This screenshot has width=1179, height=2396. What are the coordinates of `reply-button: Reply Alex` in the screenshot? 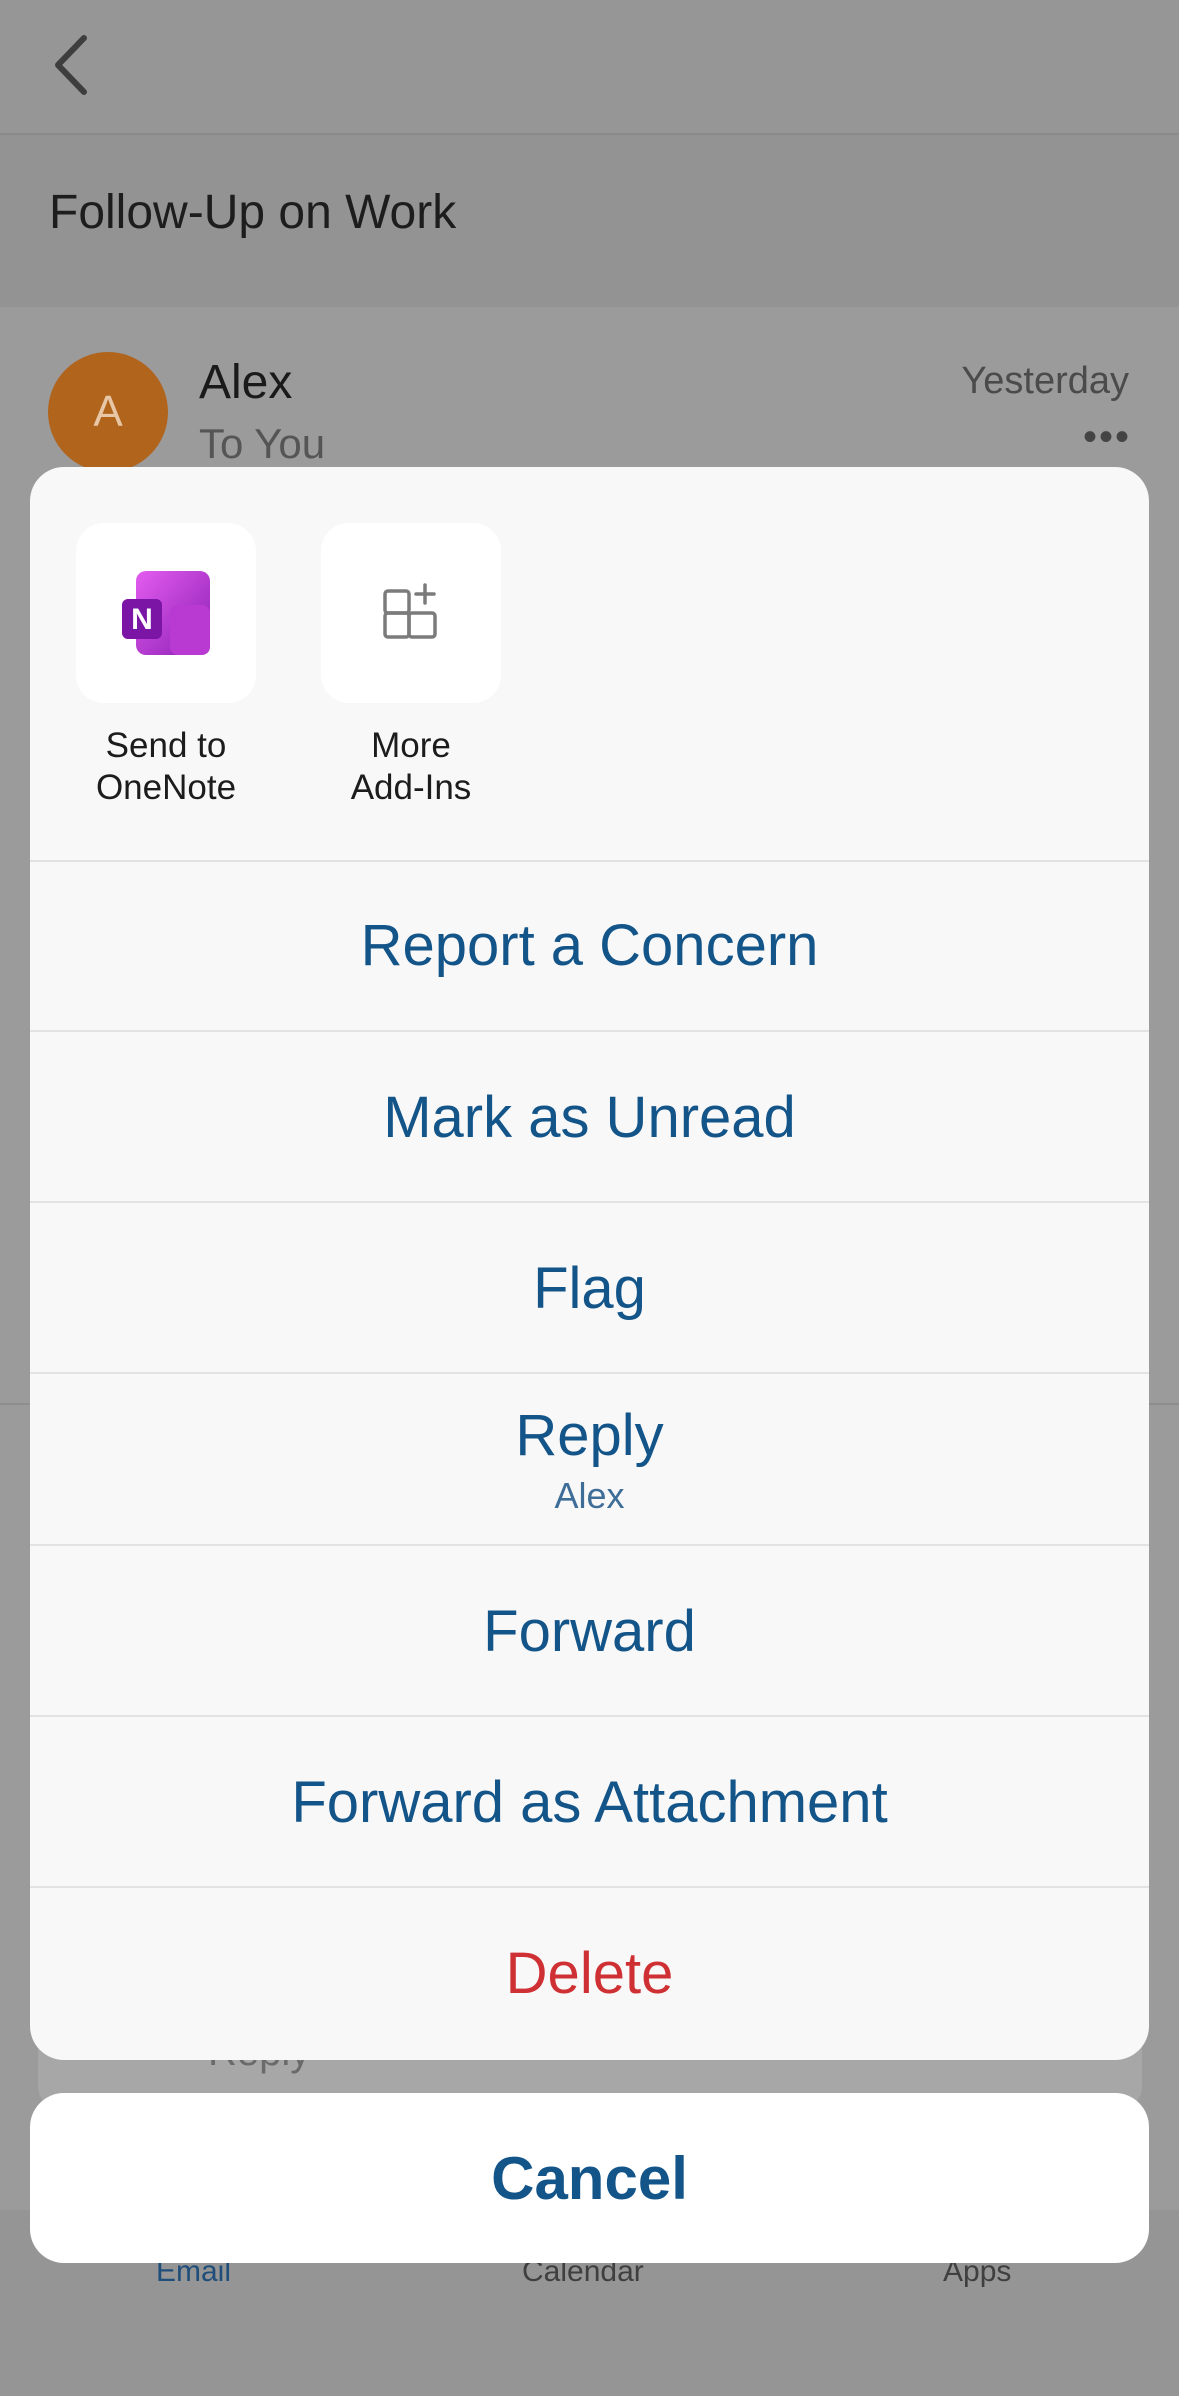 It's located at (589, 1458).